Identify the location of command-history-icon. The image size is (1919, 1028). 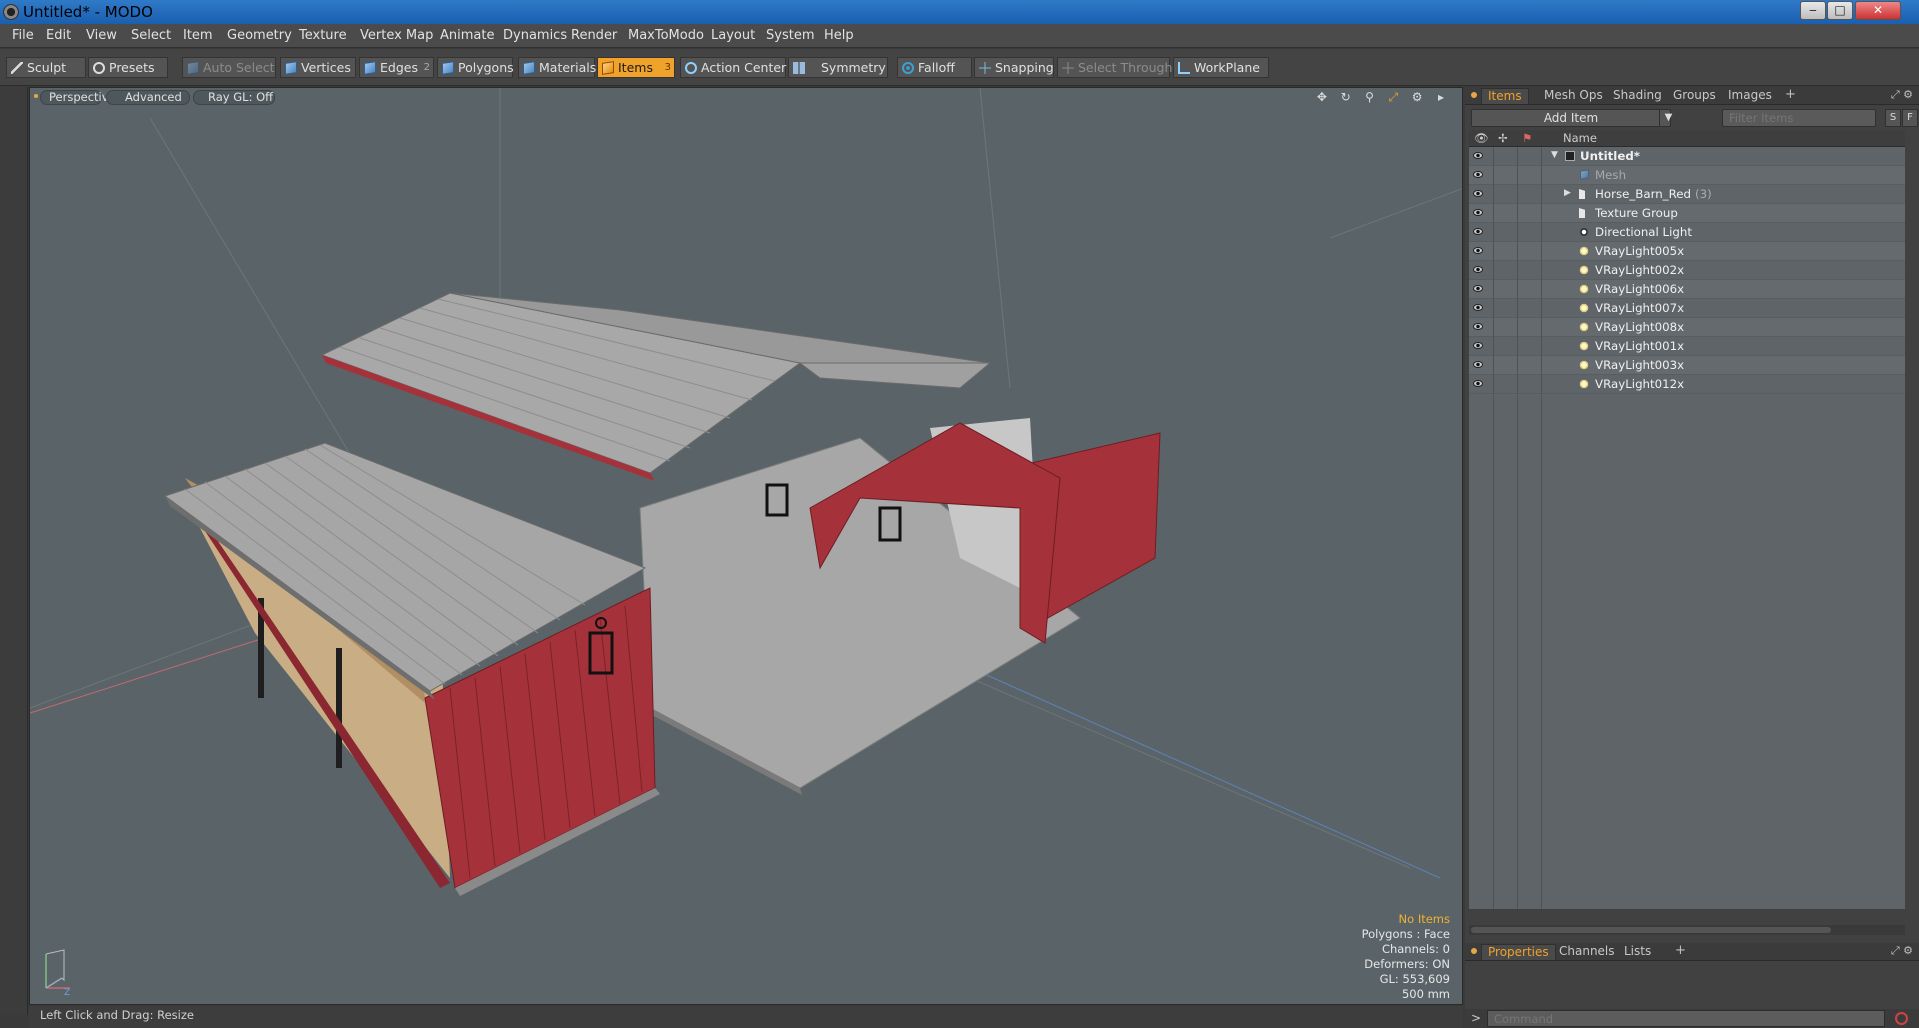
(1901, 1018).